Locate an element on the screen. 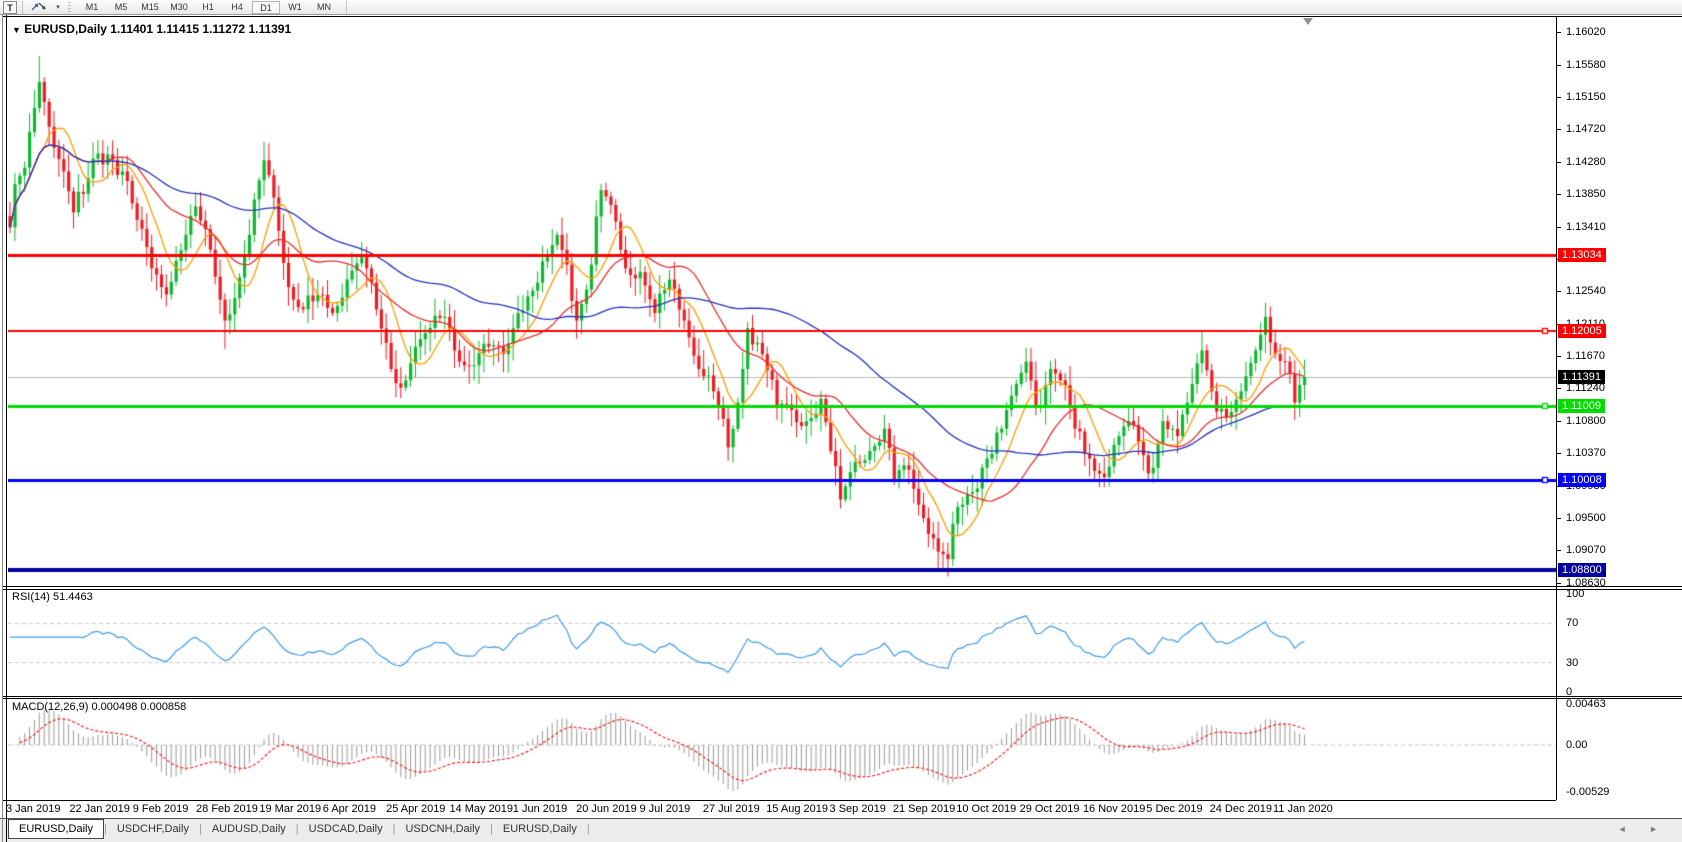 The width and height of the screenshot is (1682, 842). date-tick-label: 16 Nov 2019 is located at coordinates (1114, 809).